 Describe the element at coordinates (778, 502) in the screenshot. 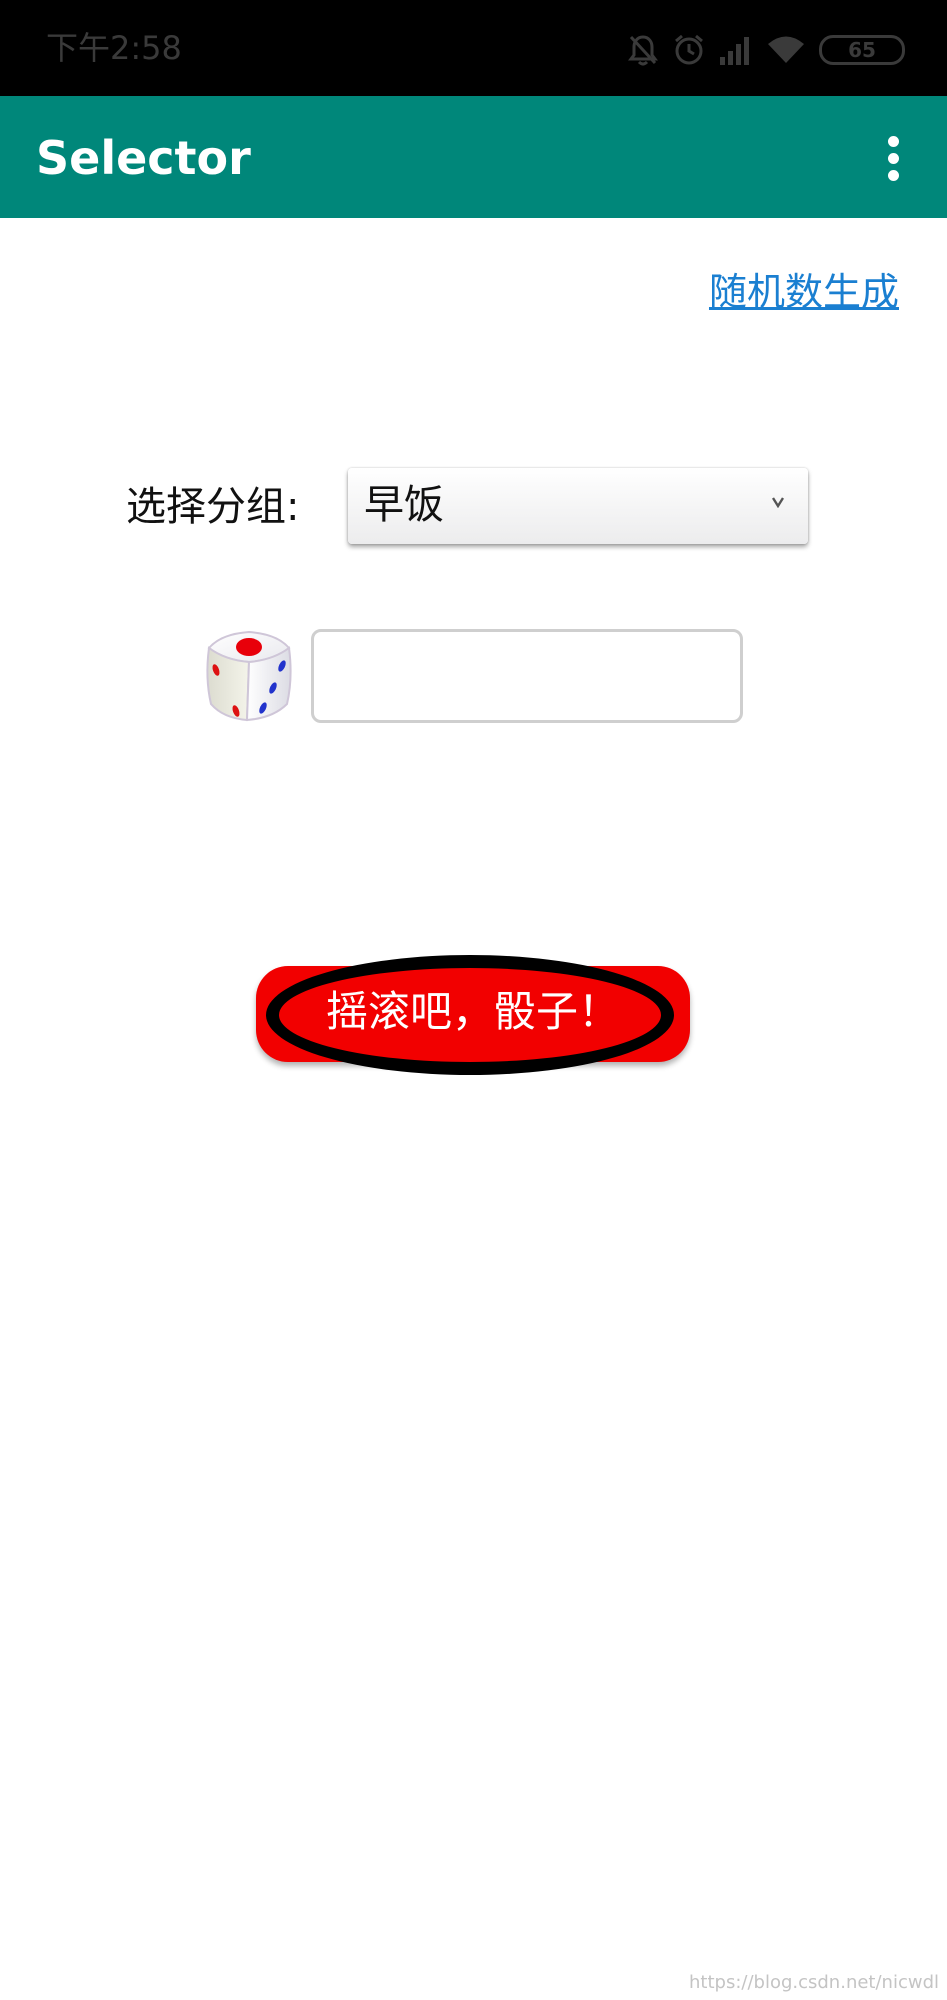

I see `chevron-down-icon` at that location.